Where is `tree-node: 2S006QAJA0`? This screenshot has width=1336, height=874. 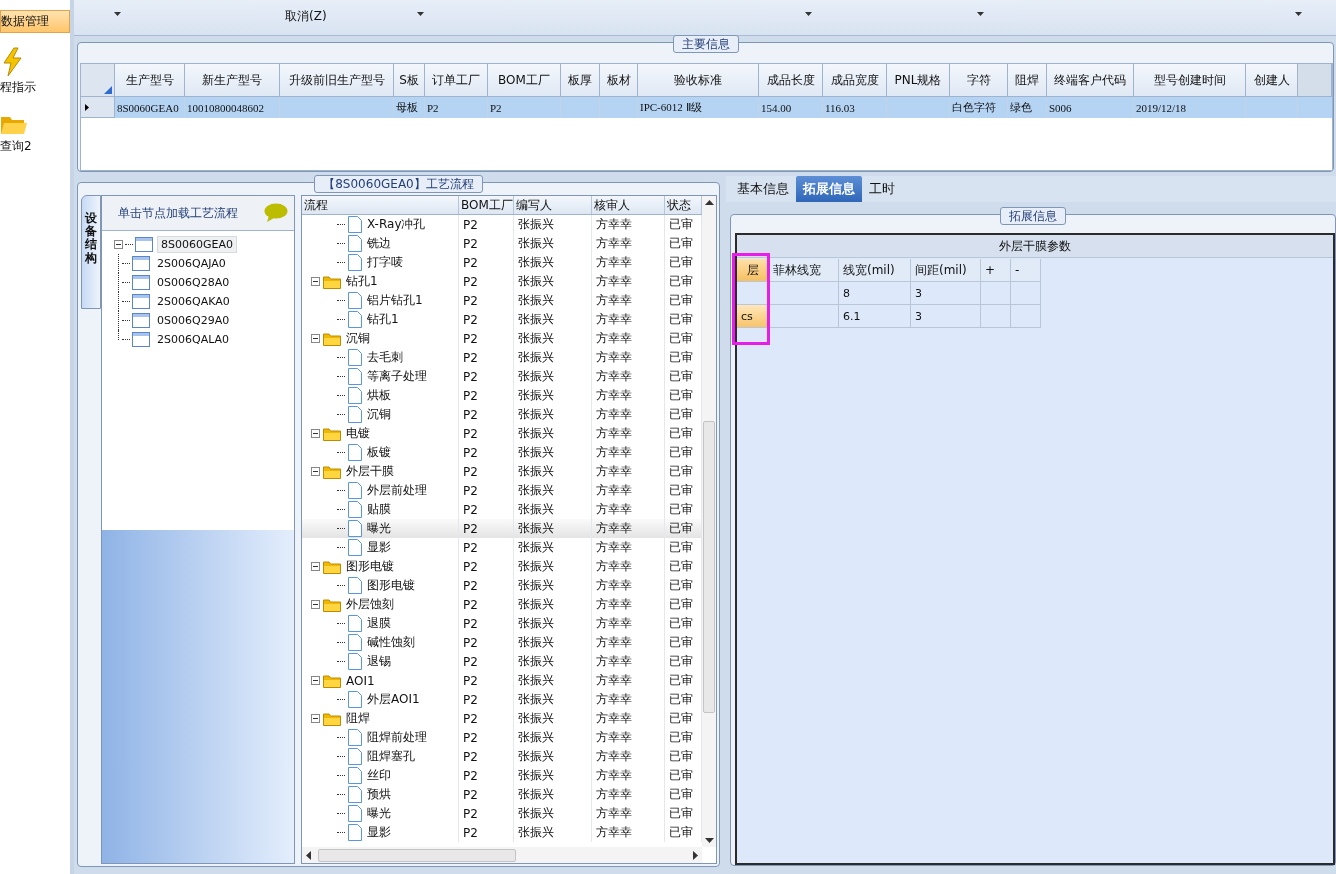 tree-node: 2S006QAJA0 is located at coordinates (191, 263).